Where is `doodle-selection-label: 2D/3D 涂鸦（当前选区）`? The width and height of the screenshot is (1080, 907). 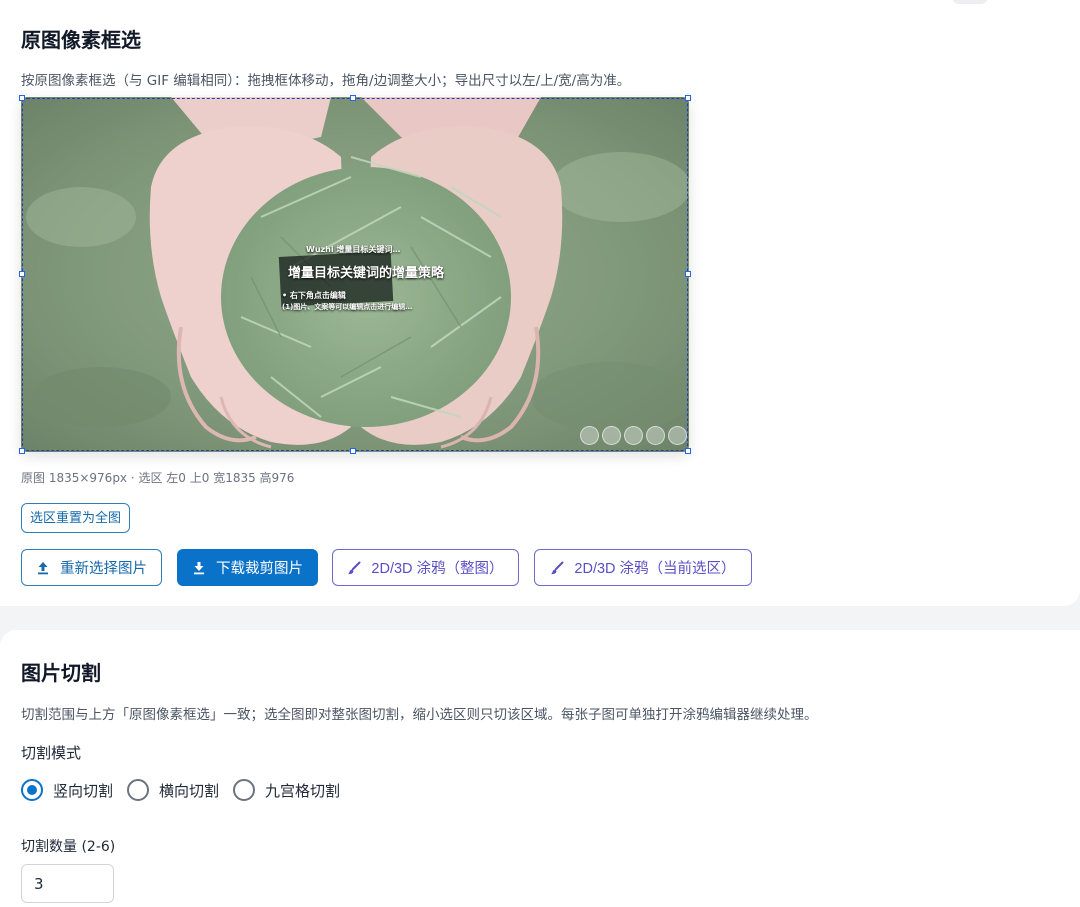
doodle-selection-label: 2D/3D 涂鸦（当前选区） is located at coordinates (655, 569).